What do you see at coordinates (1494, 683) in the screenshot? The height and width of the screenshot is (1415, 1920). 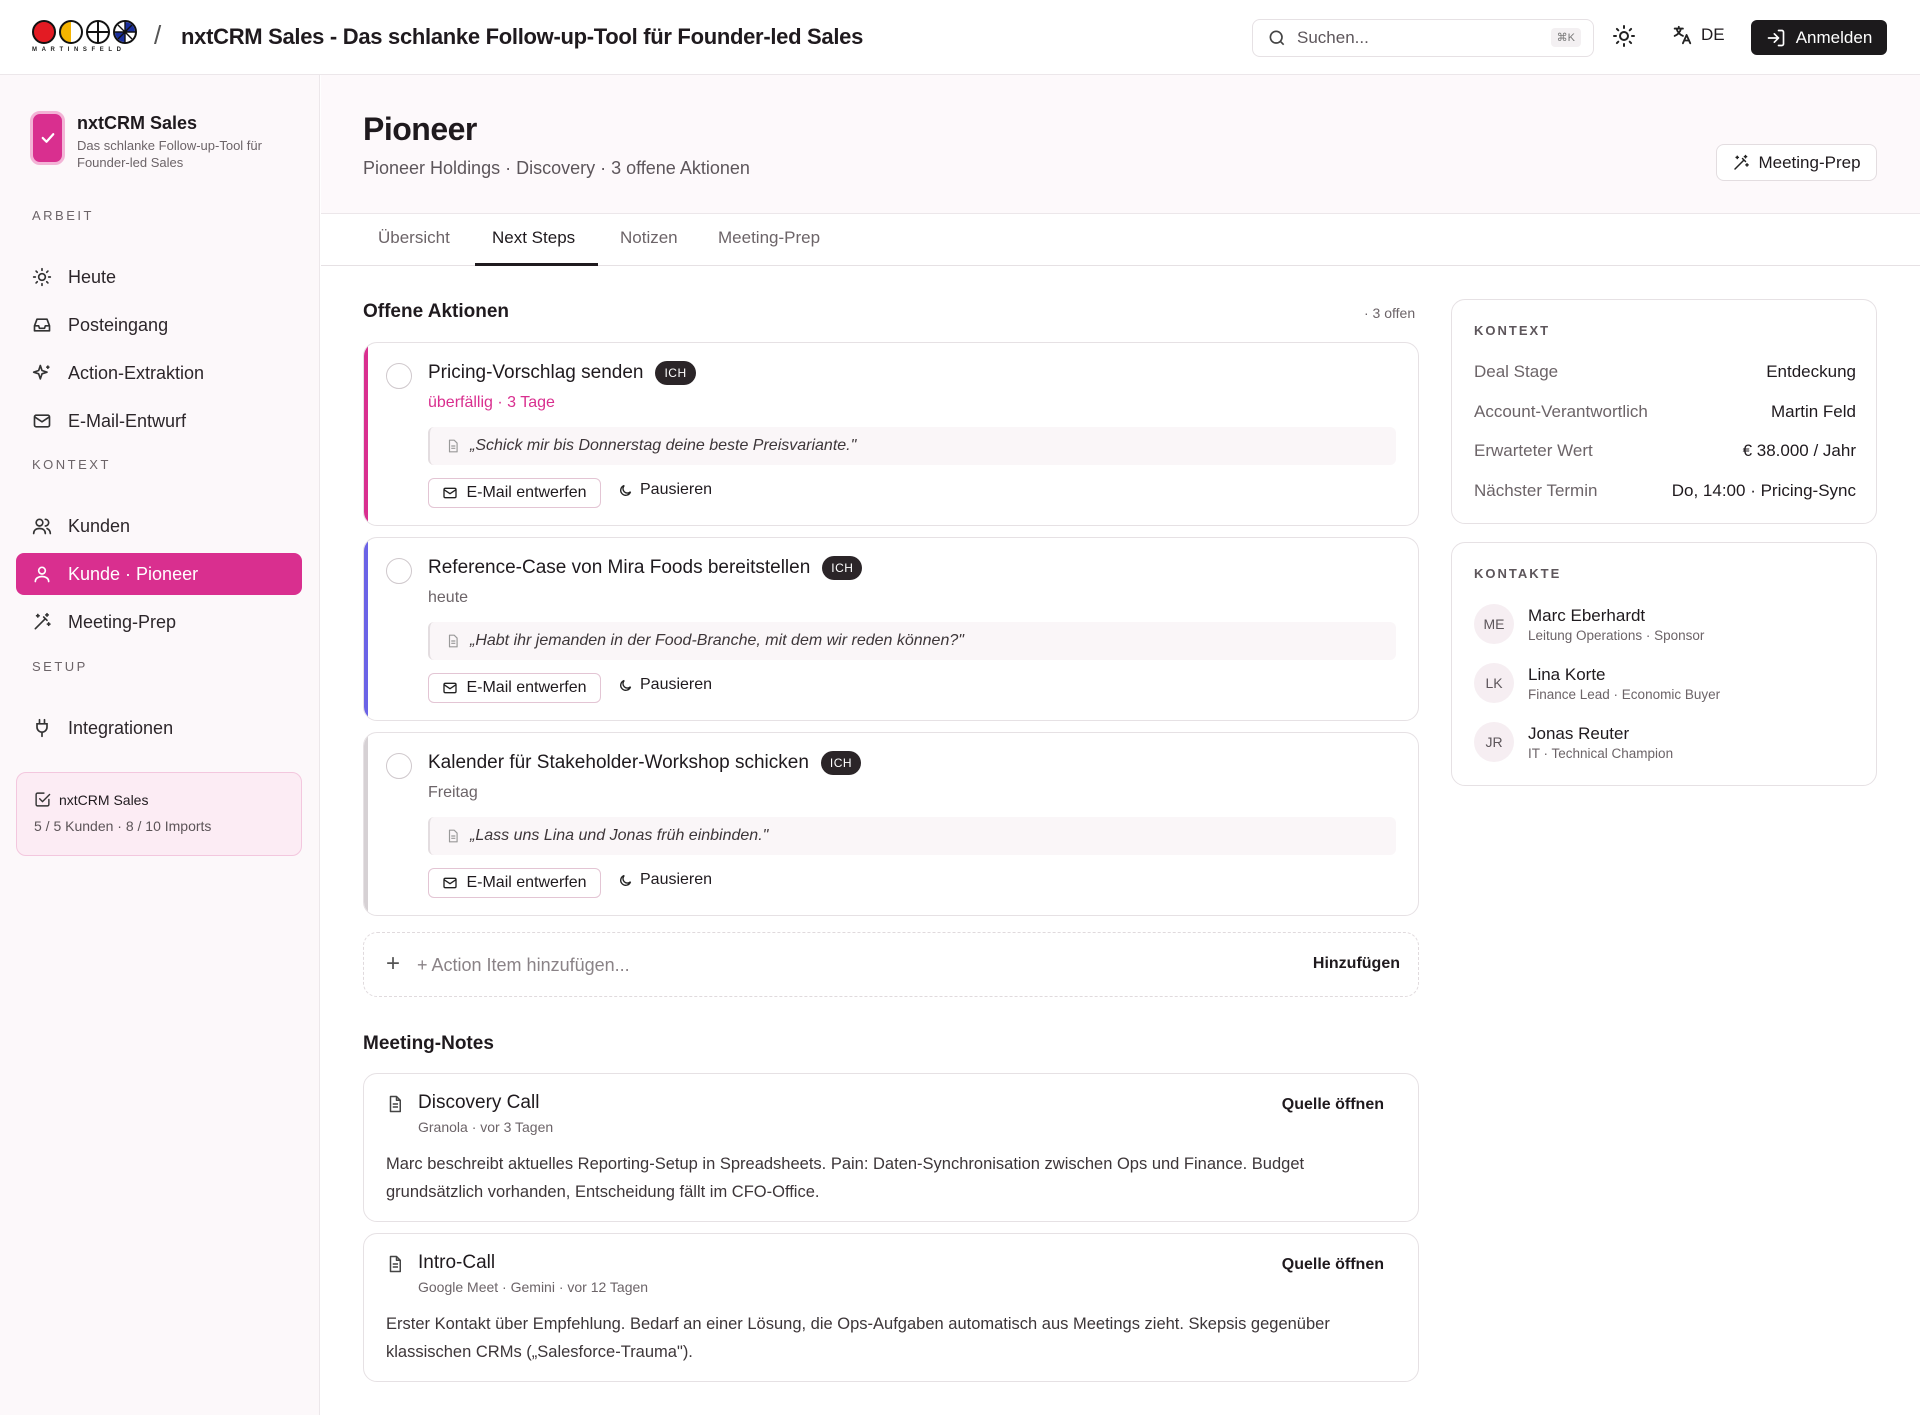 I see `avatar: LK` at bounding box center [1494, 683].